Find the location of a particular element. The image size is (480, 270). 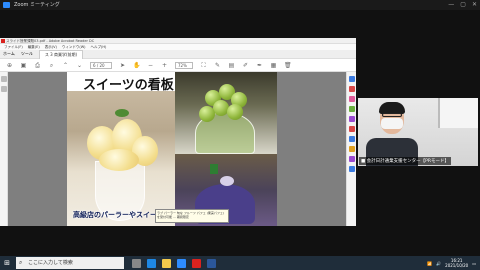

window-controls: — ▢ ✕ is located at coordinates (462, 5).